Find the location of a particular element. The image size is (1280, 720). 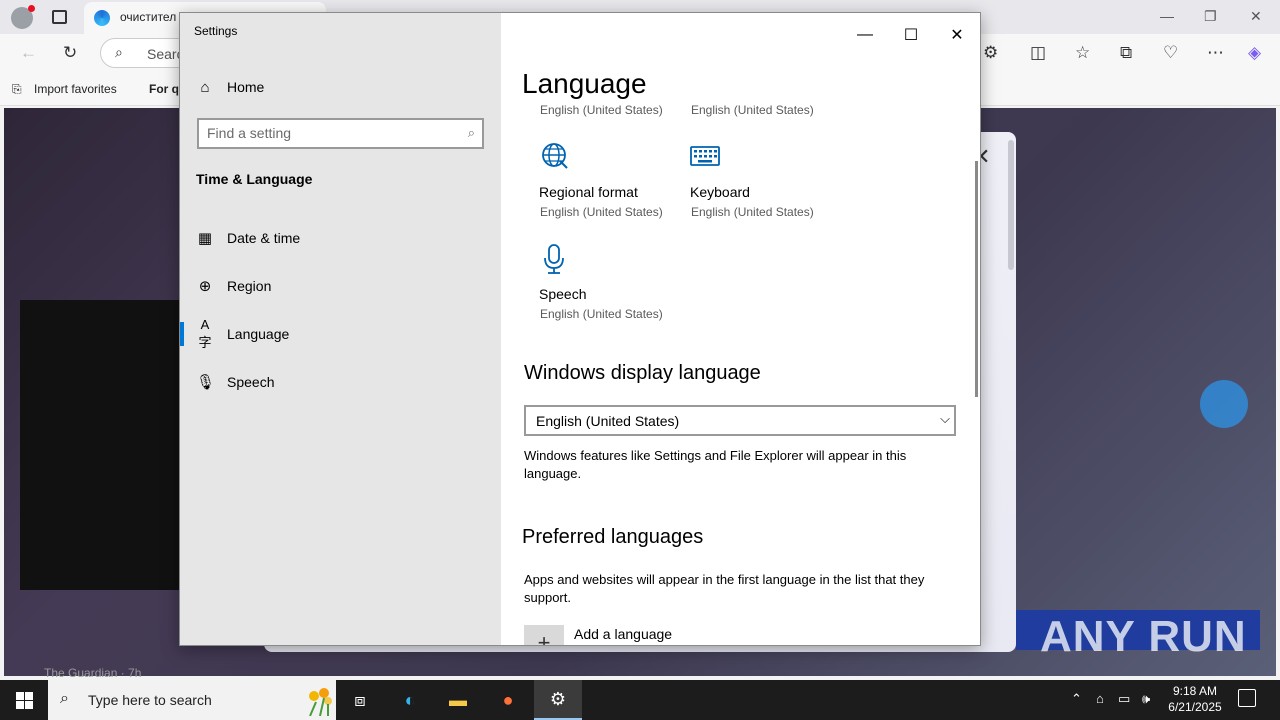

nav-speech: 🎙 Speech is located at coordinates (235, 382).